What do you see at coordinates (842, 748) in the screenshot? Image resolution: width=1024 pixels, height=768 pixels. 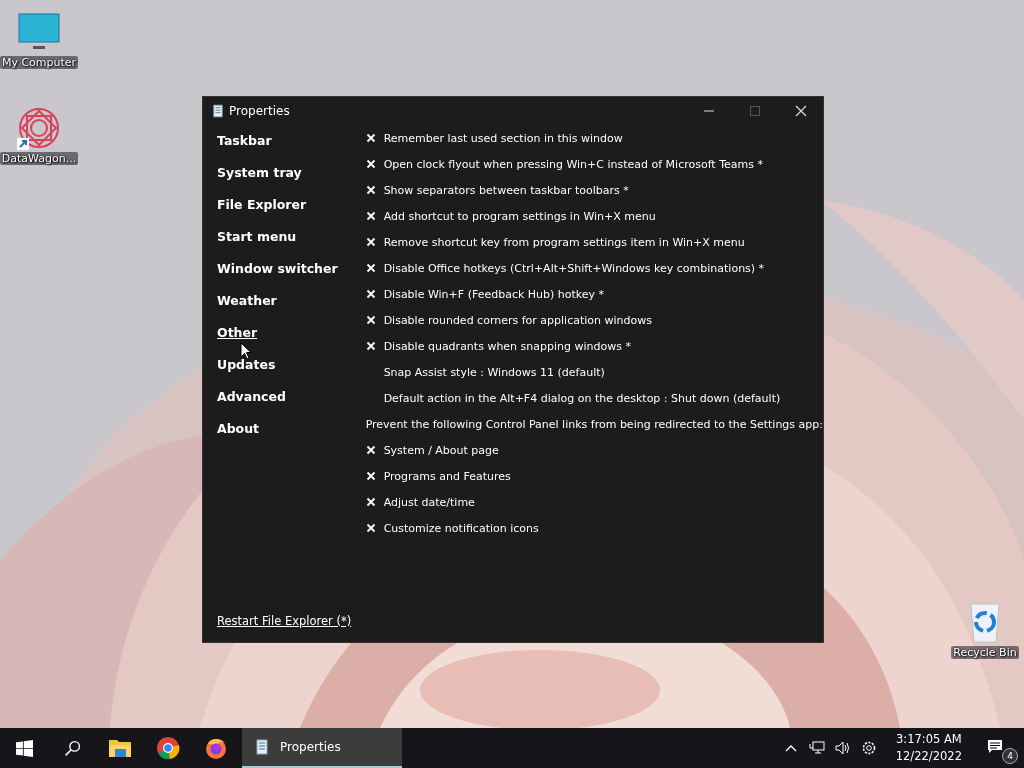 I see `volume-icon` at bounding box center [842, 748].